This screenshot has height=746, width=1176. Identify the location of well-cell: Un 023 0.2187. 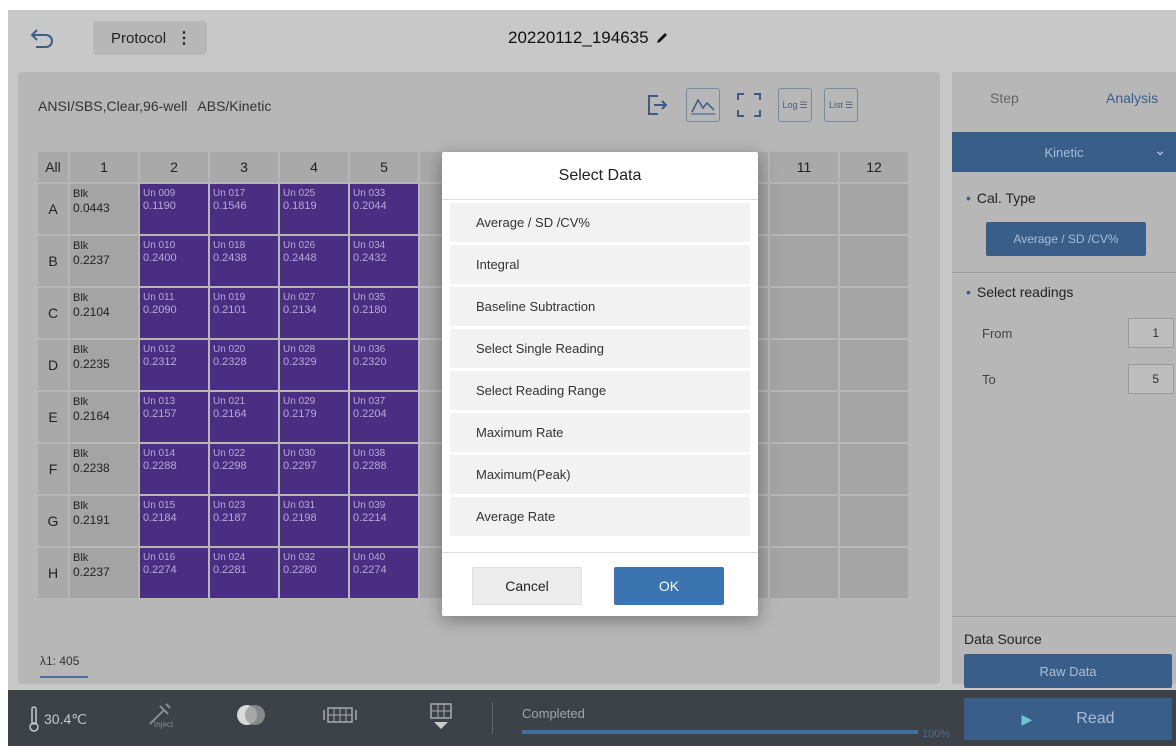
(244, 521).